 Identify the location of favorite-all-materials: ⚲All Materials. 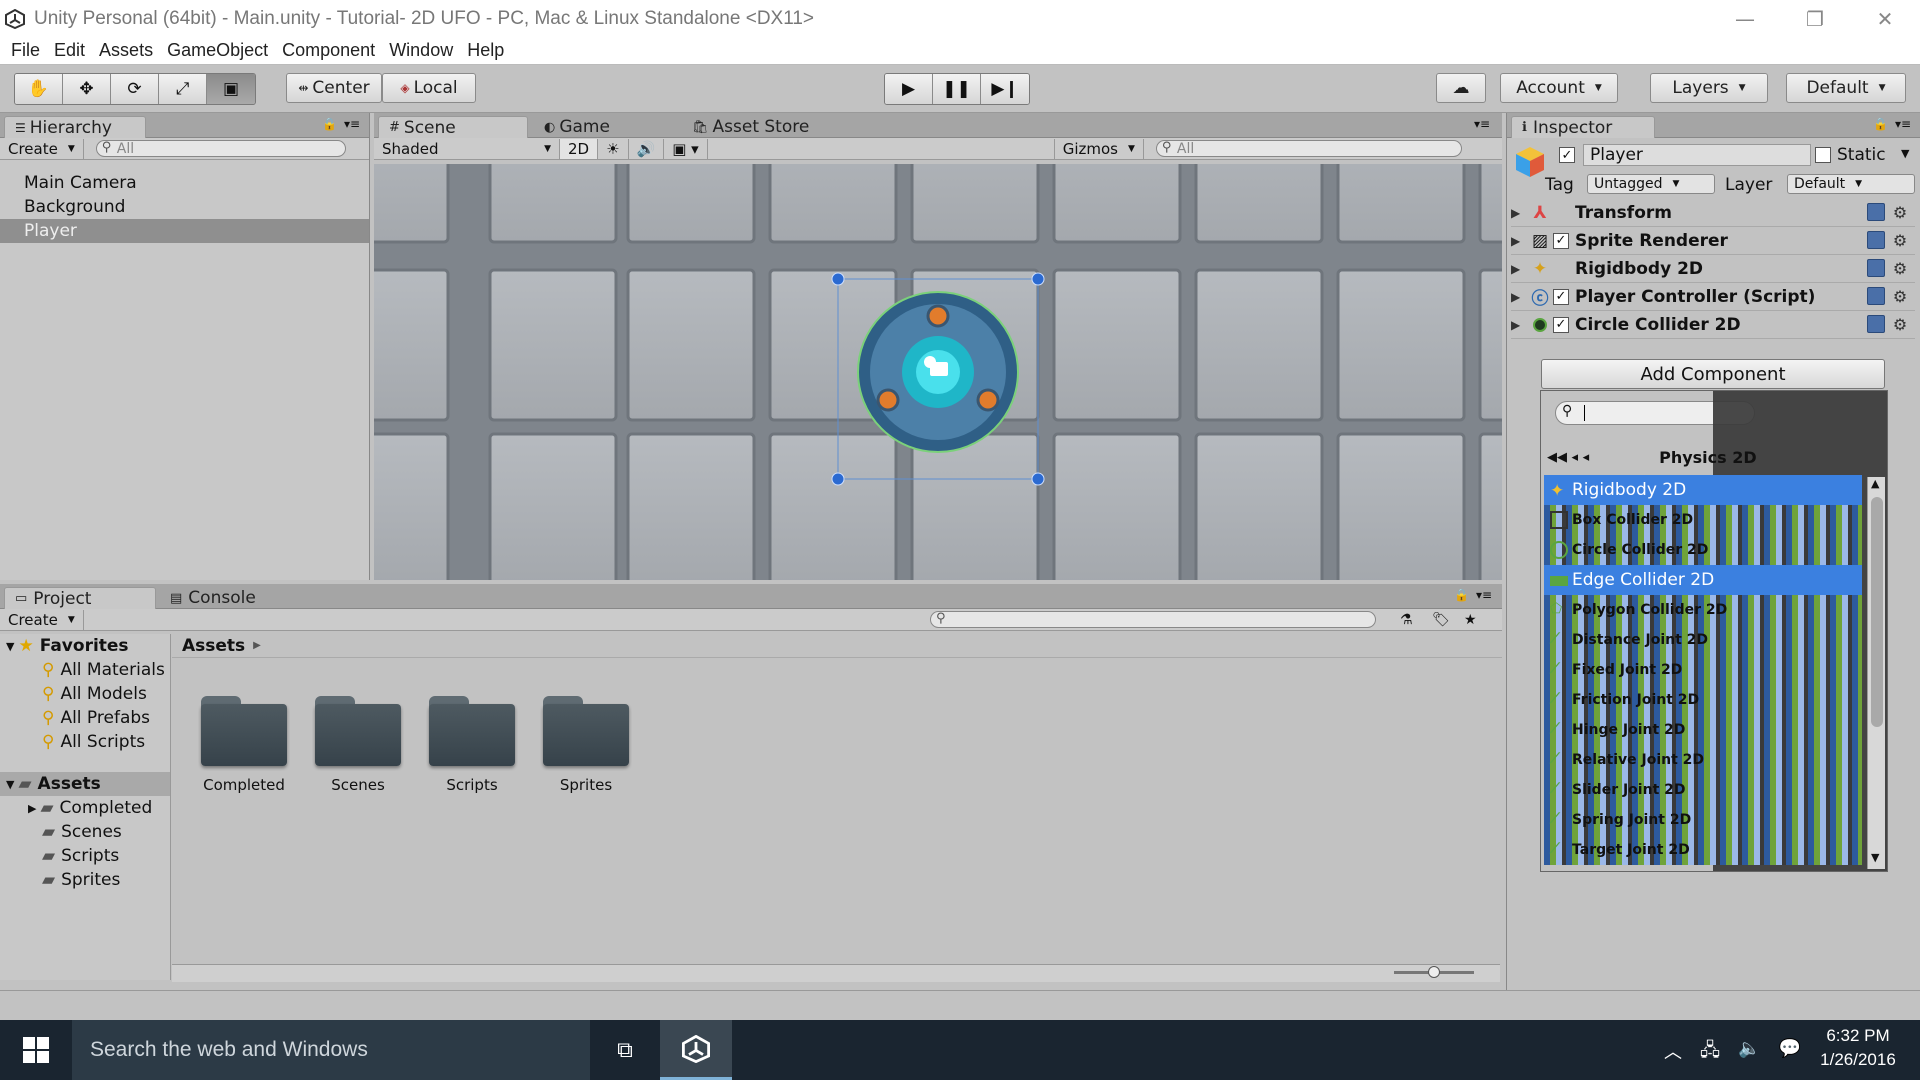
(85, 670).